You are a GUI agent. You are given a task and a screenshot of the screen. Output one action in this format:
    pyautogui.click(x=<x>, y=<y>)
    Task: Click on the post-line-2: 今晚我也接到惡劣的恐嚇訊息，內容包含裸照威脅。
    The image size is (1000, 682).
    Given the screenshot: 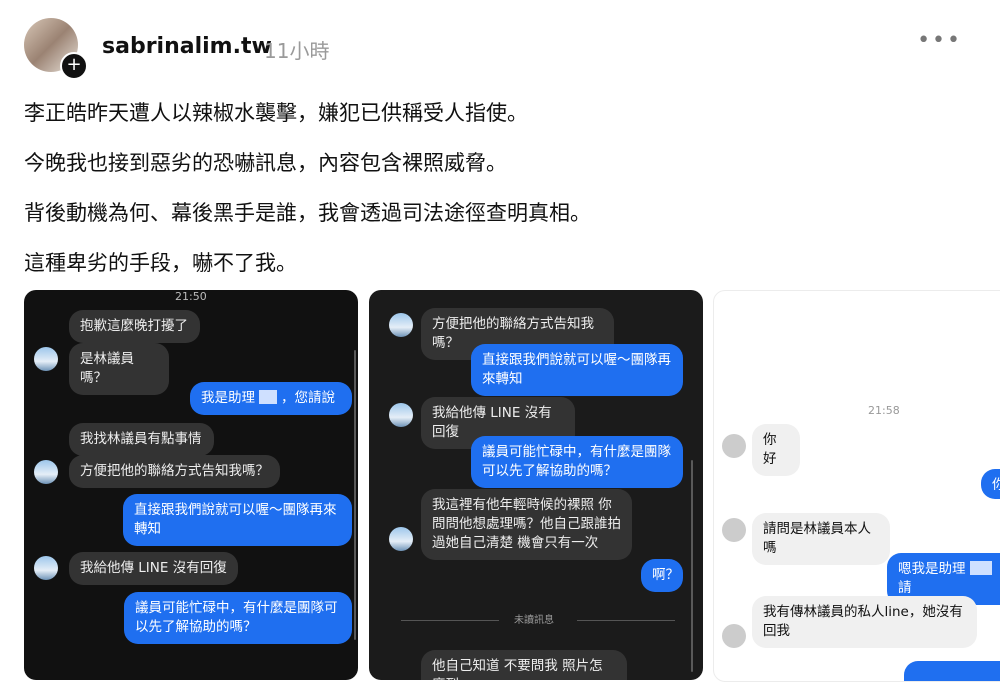 What is the action you would take?
    pyautogui.click(x=265, y=163)
    